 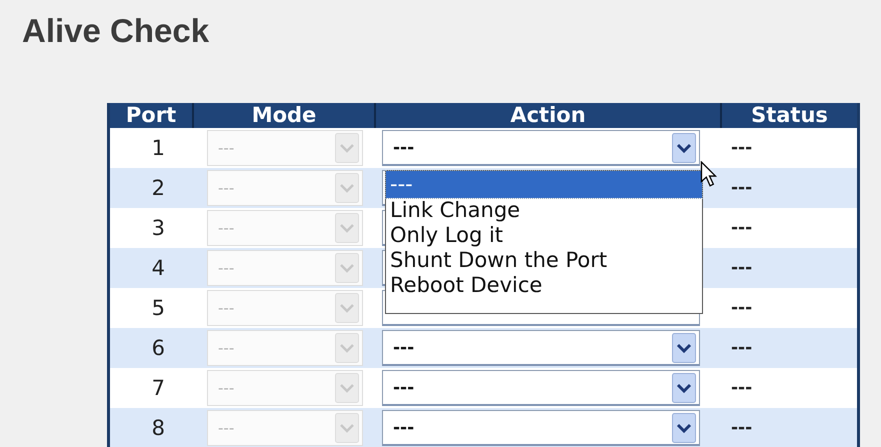 I want to click on dropdown-option: ---, so click(x=544, y=184).